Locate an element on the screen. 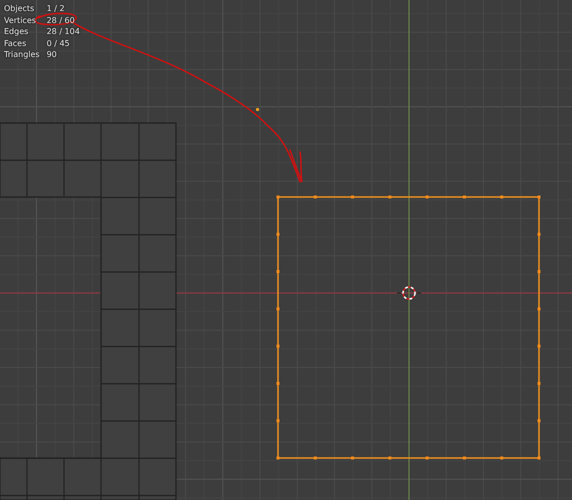 This screenshot has width=572, height=500. stat-value: 1 / 2 is located at coordinates (56, 8).